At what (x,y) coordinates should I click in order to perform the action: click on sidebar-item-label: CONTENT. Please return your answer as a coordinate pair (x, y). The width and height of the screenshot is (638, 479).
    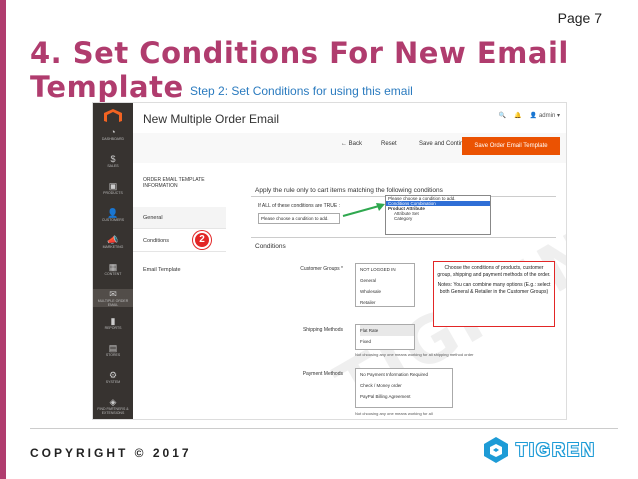
    Looking at the image, I should click on (113, 274).